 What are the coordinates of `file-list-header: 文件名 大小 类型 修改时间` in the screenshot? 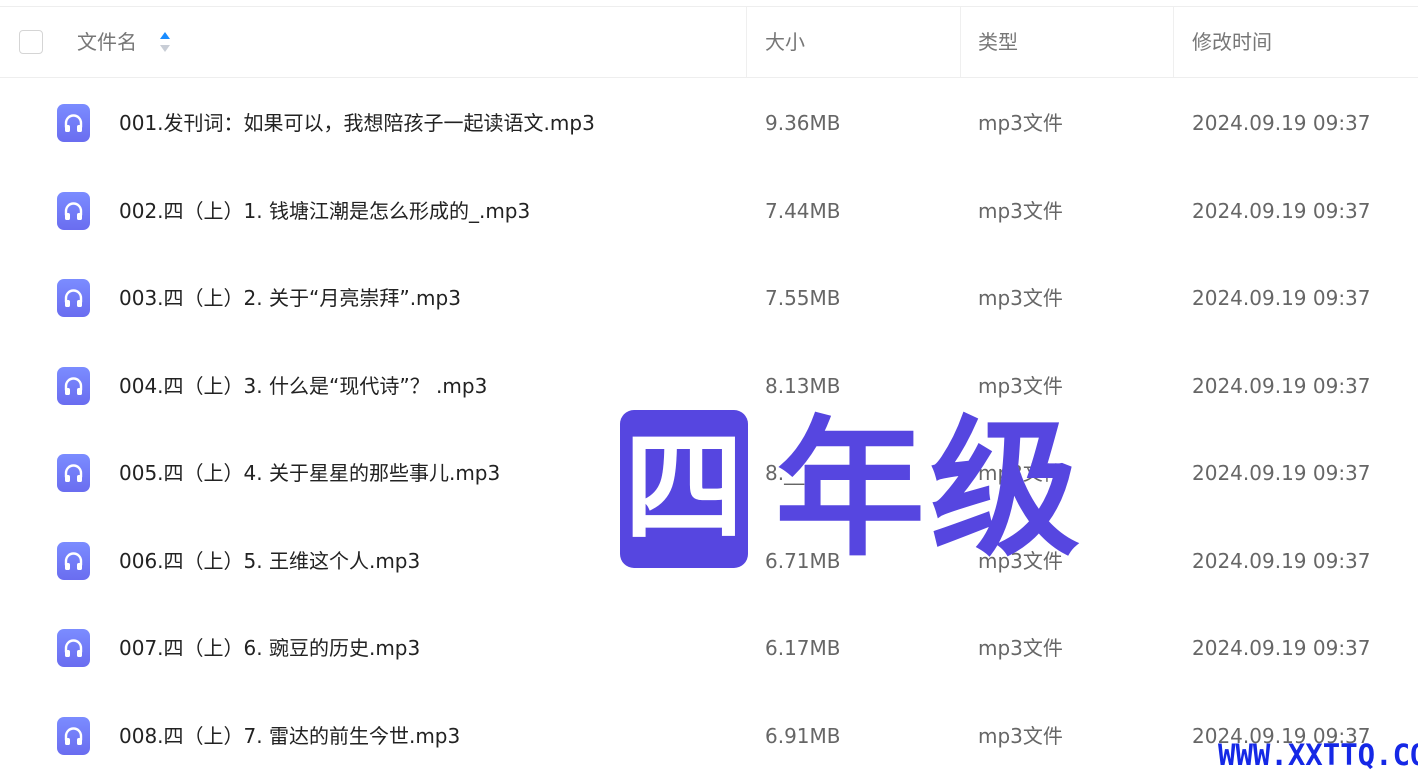 It's located at (709, 42).